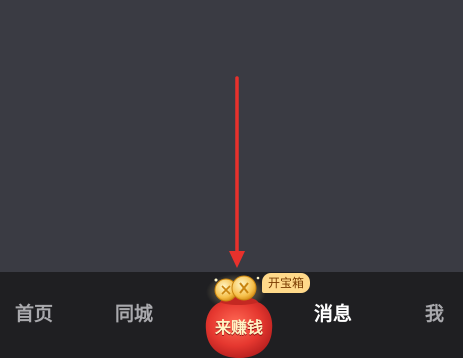 This screenshot has width=463, height=358. Describe the element at coordinates (134, 314) in the screenshot. I see `tab-city: 同城` at that location.